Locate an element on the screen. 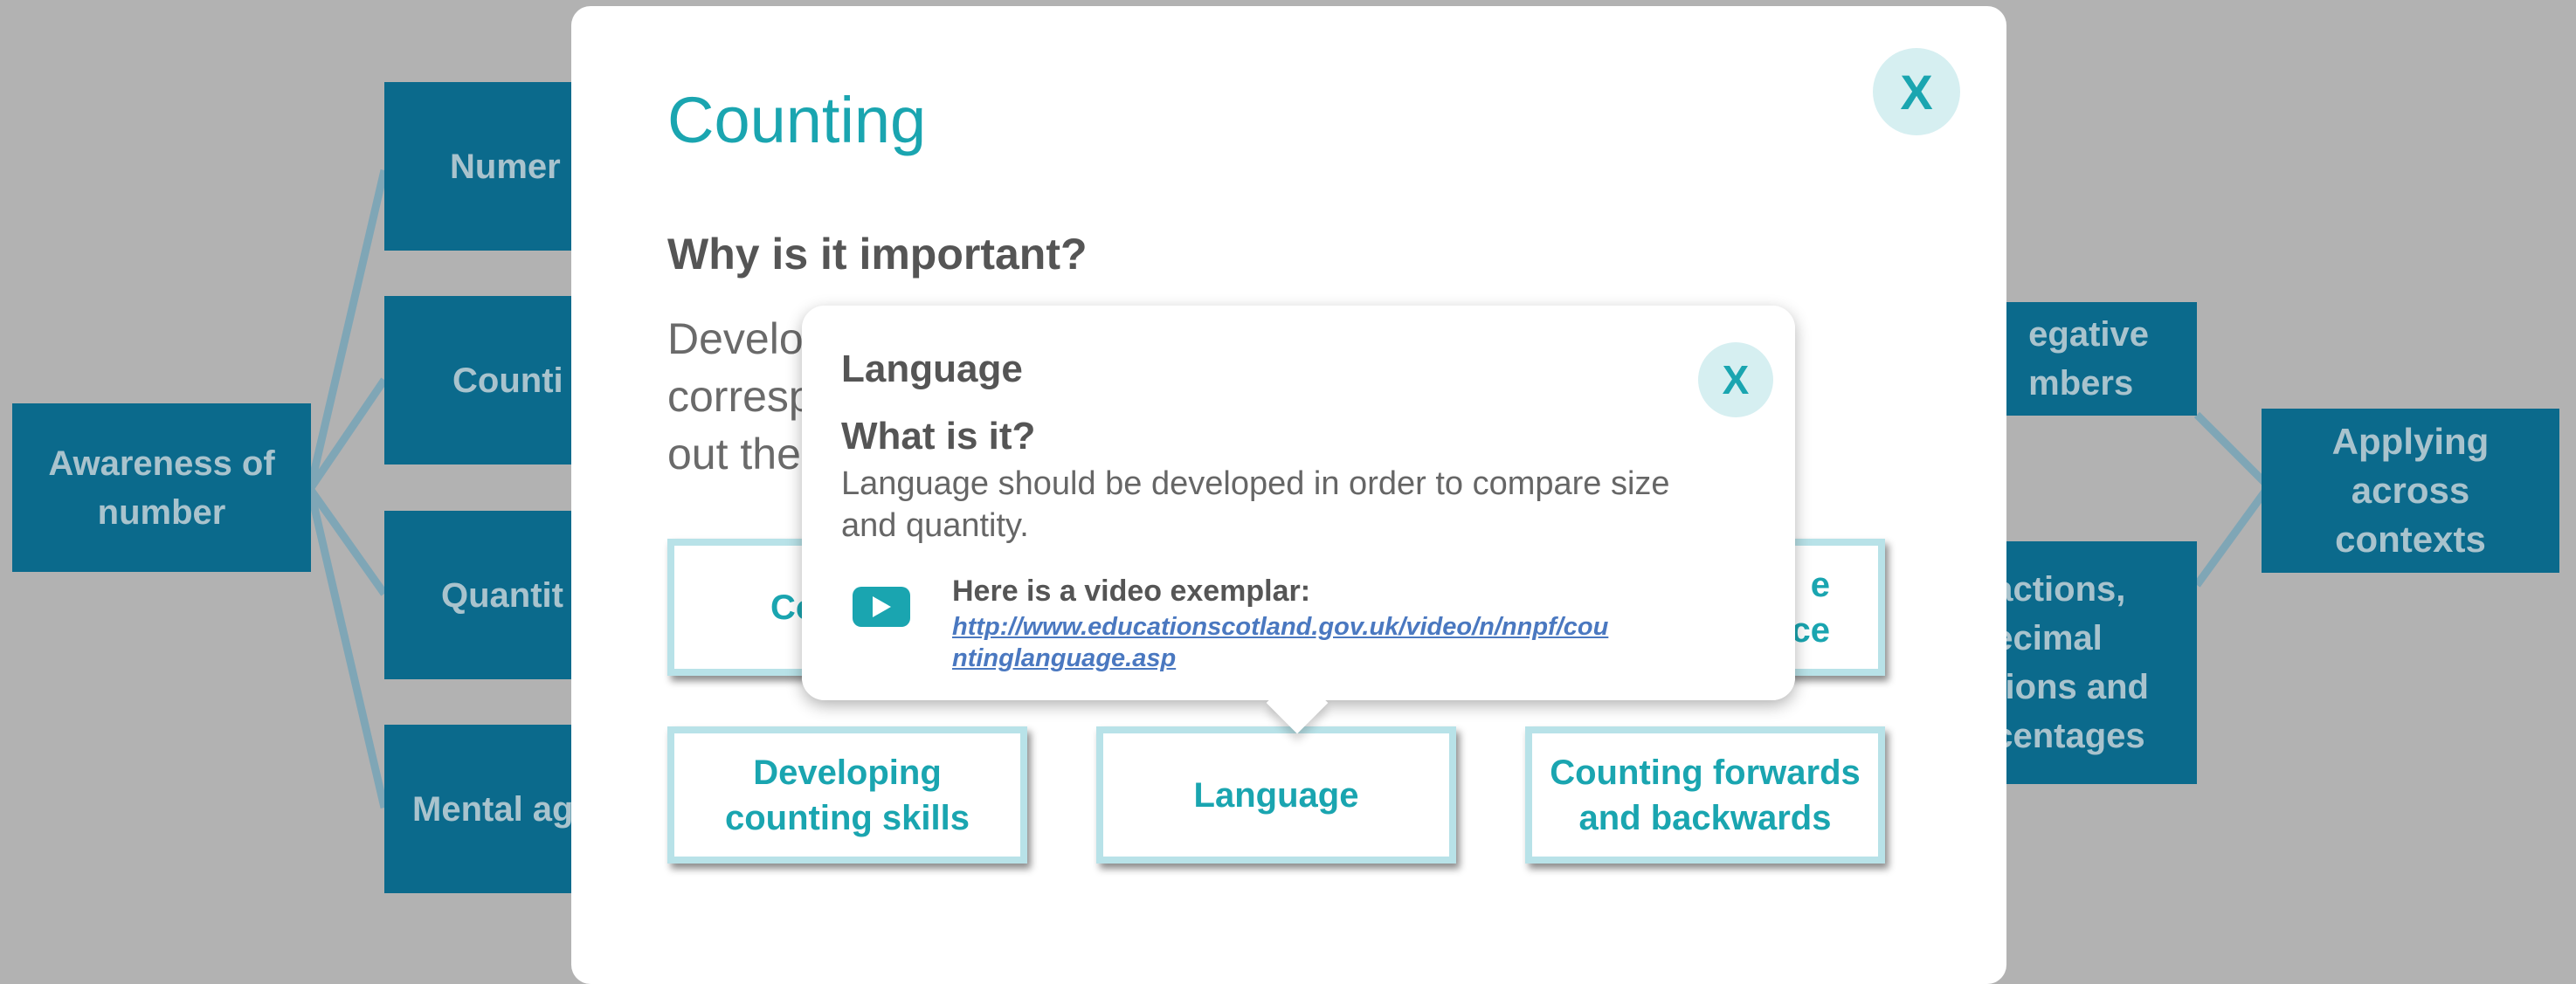 The image size is (2576, 984). play-icon is located at coordinates (881, 607).